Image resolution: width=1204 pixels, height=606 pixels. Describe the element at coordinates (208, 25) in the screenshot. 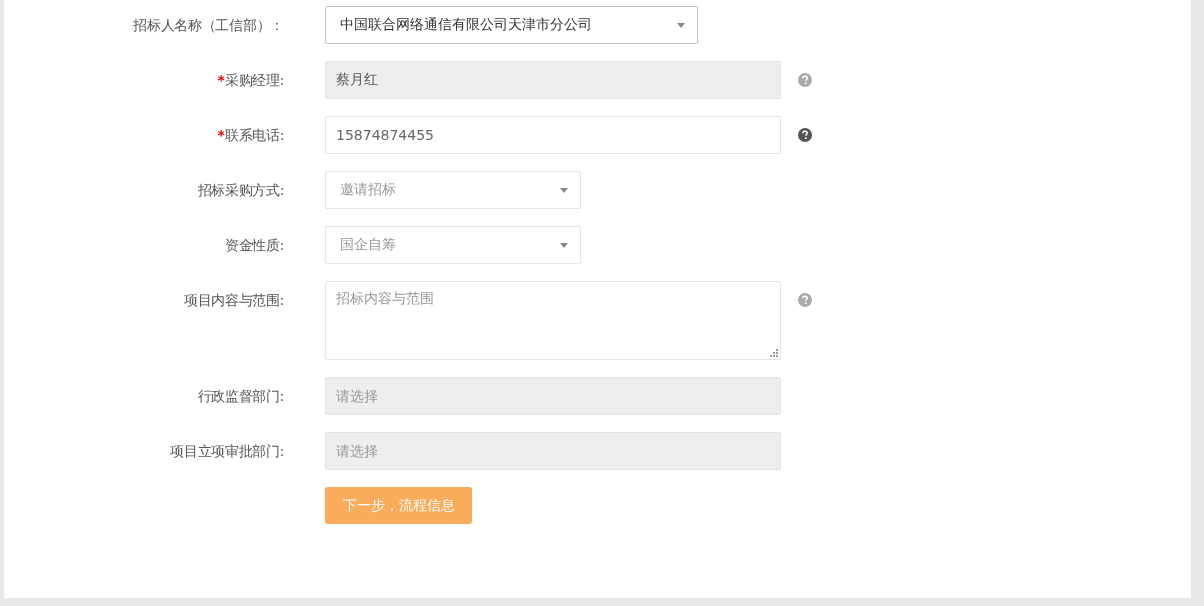

I see `field-label: 招标人名称（工信部）：` at that location.